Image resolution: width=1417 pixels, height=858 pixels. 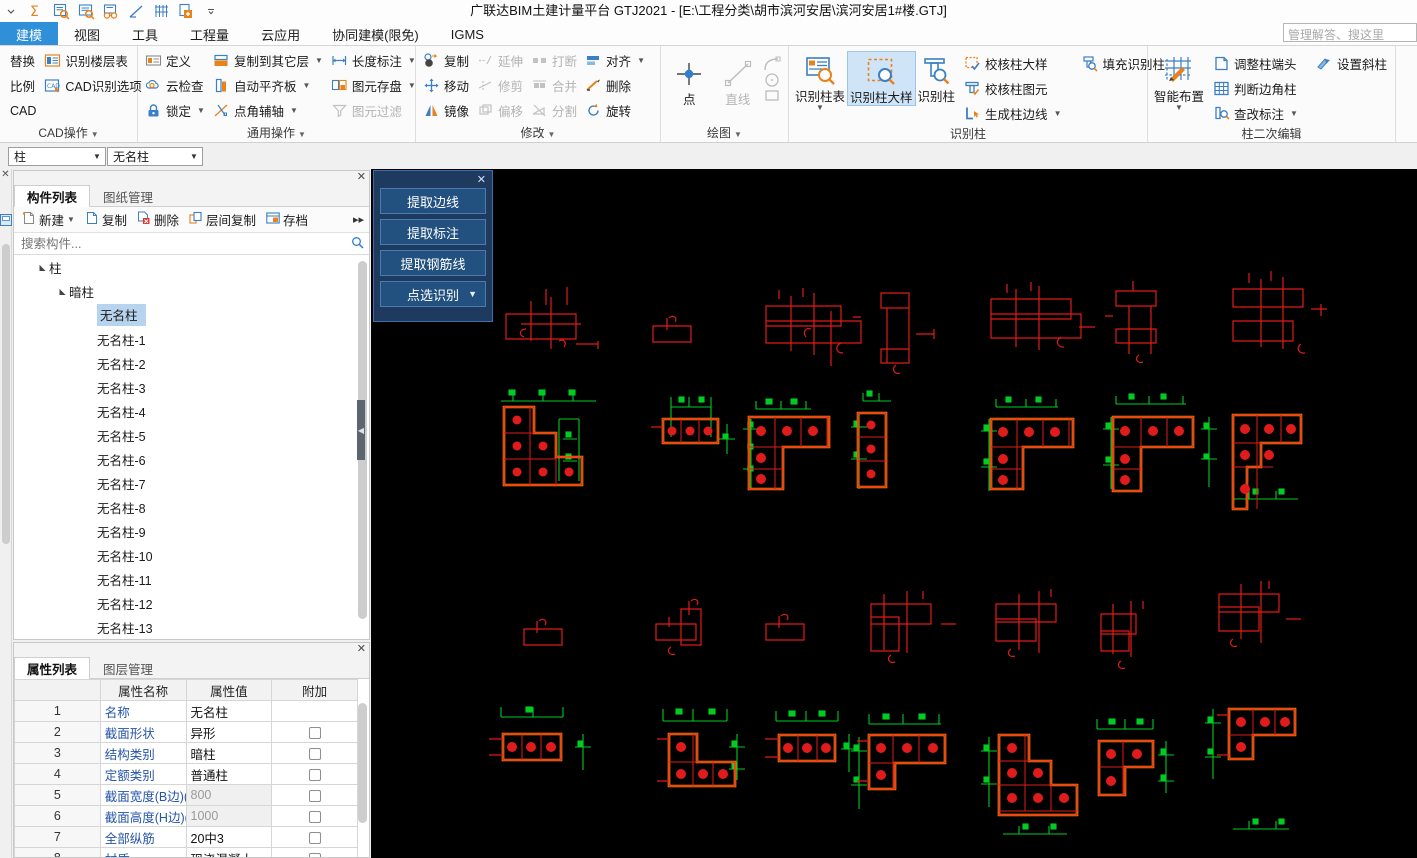 What do you see at coordinates (881, 78) in the screenshot?
I see `ribbon-button-recognize-column-detail: 识别柱大样` at bounding box center [881, 78].